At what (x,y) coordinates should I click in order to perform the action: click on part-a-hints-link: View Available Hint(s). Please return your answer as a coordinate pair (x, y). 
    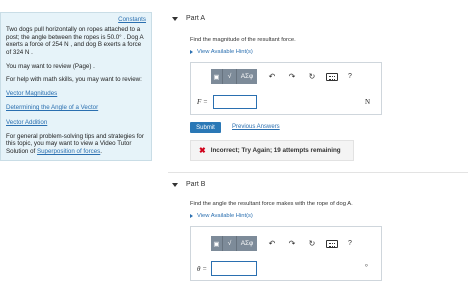
    Looking at the image, I should click on (221, 52).